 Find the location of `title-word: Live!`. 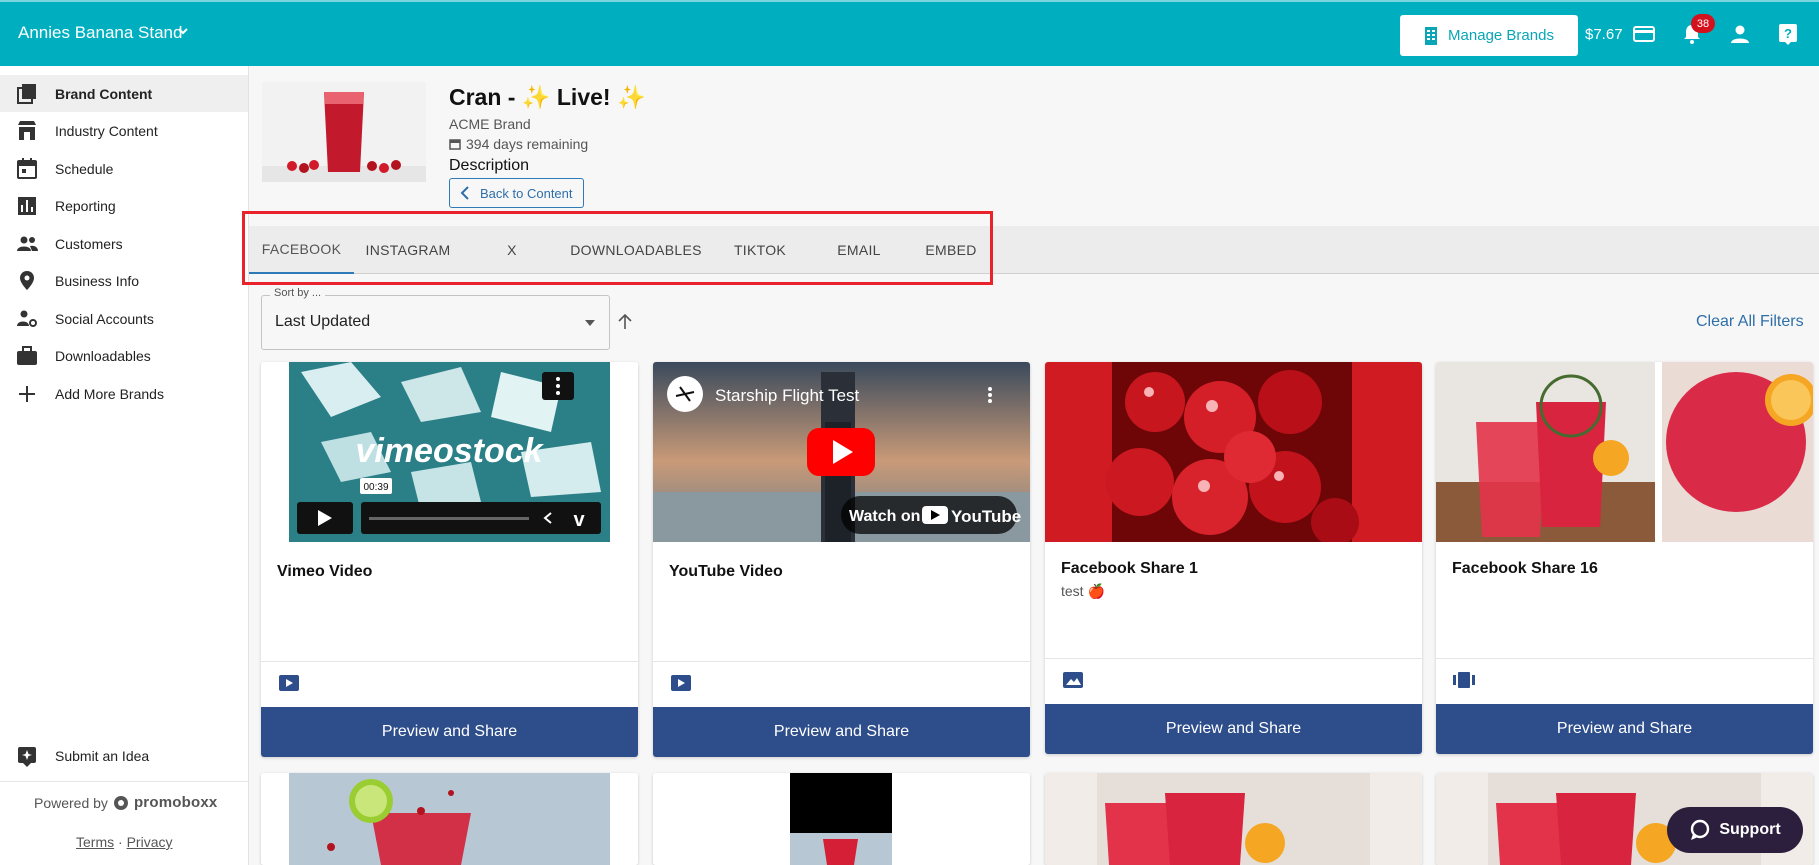

title-word: Live! is located at coordinates (583, 97).